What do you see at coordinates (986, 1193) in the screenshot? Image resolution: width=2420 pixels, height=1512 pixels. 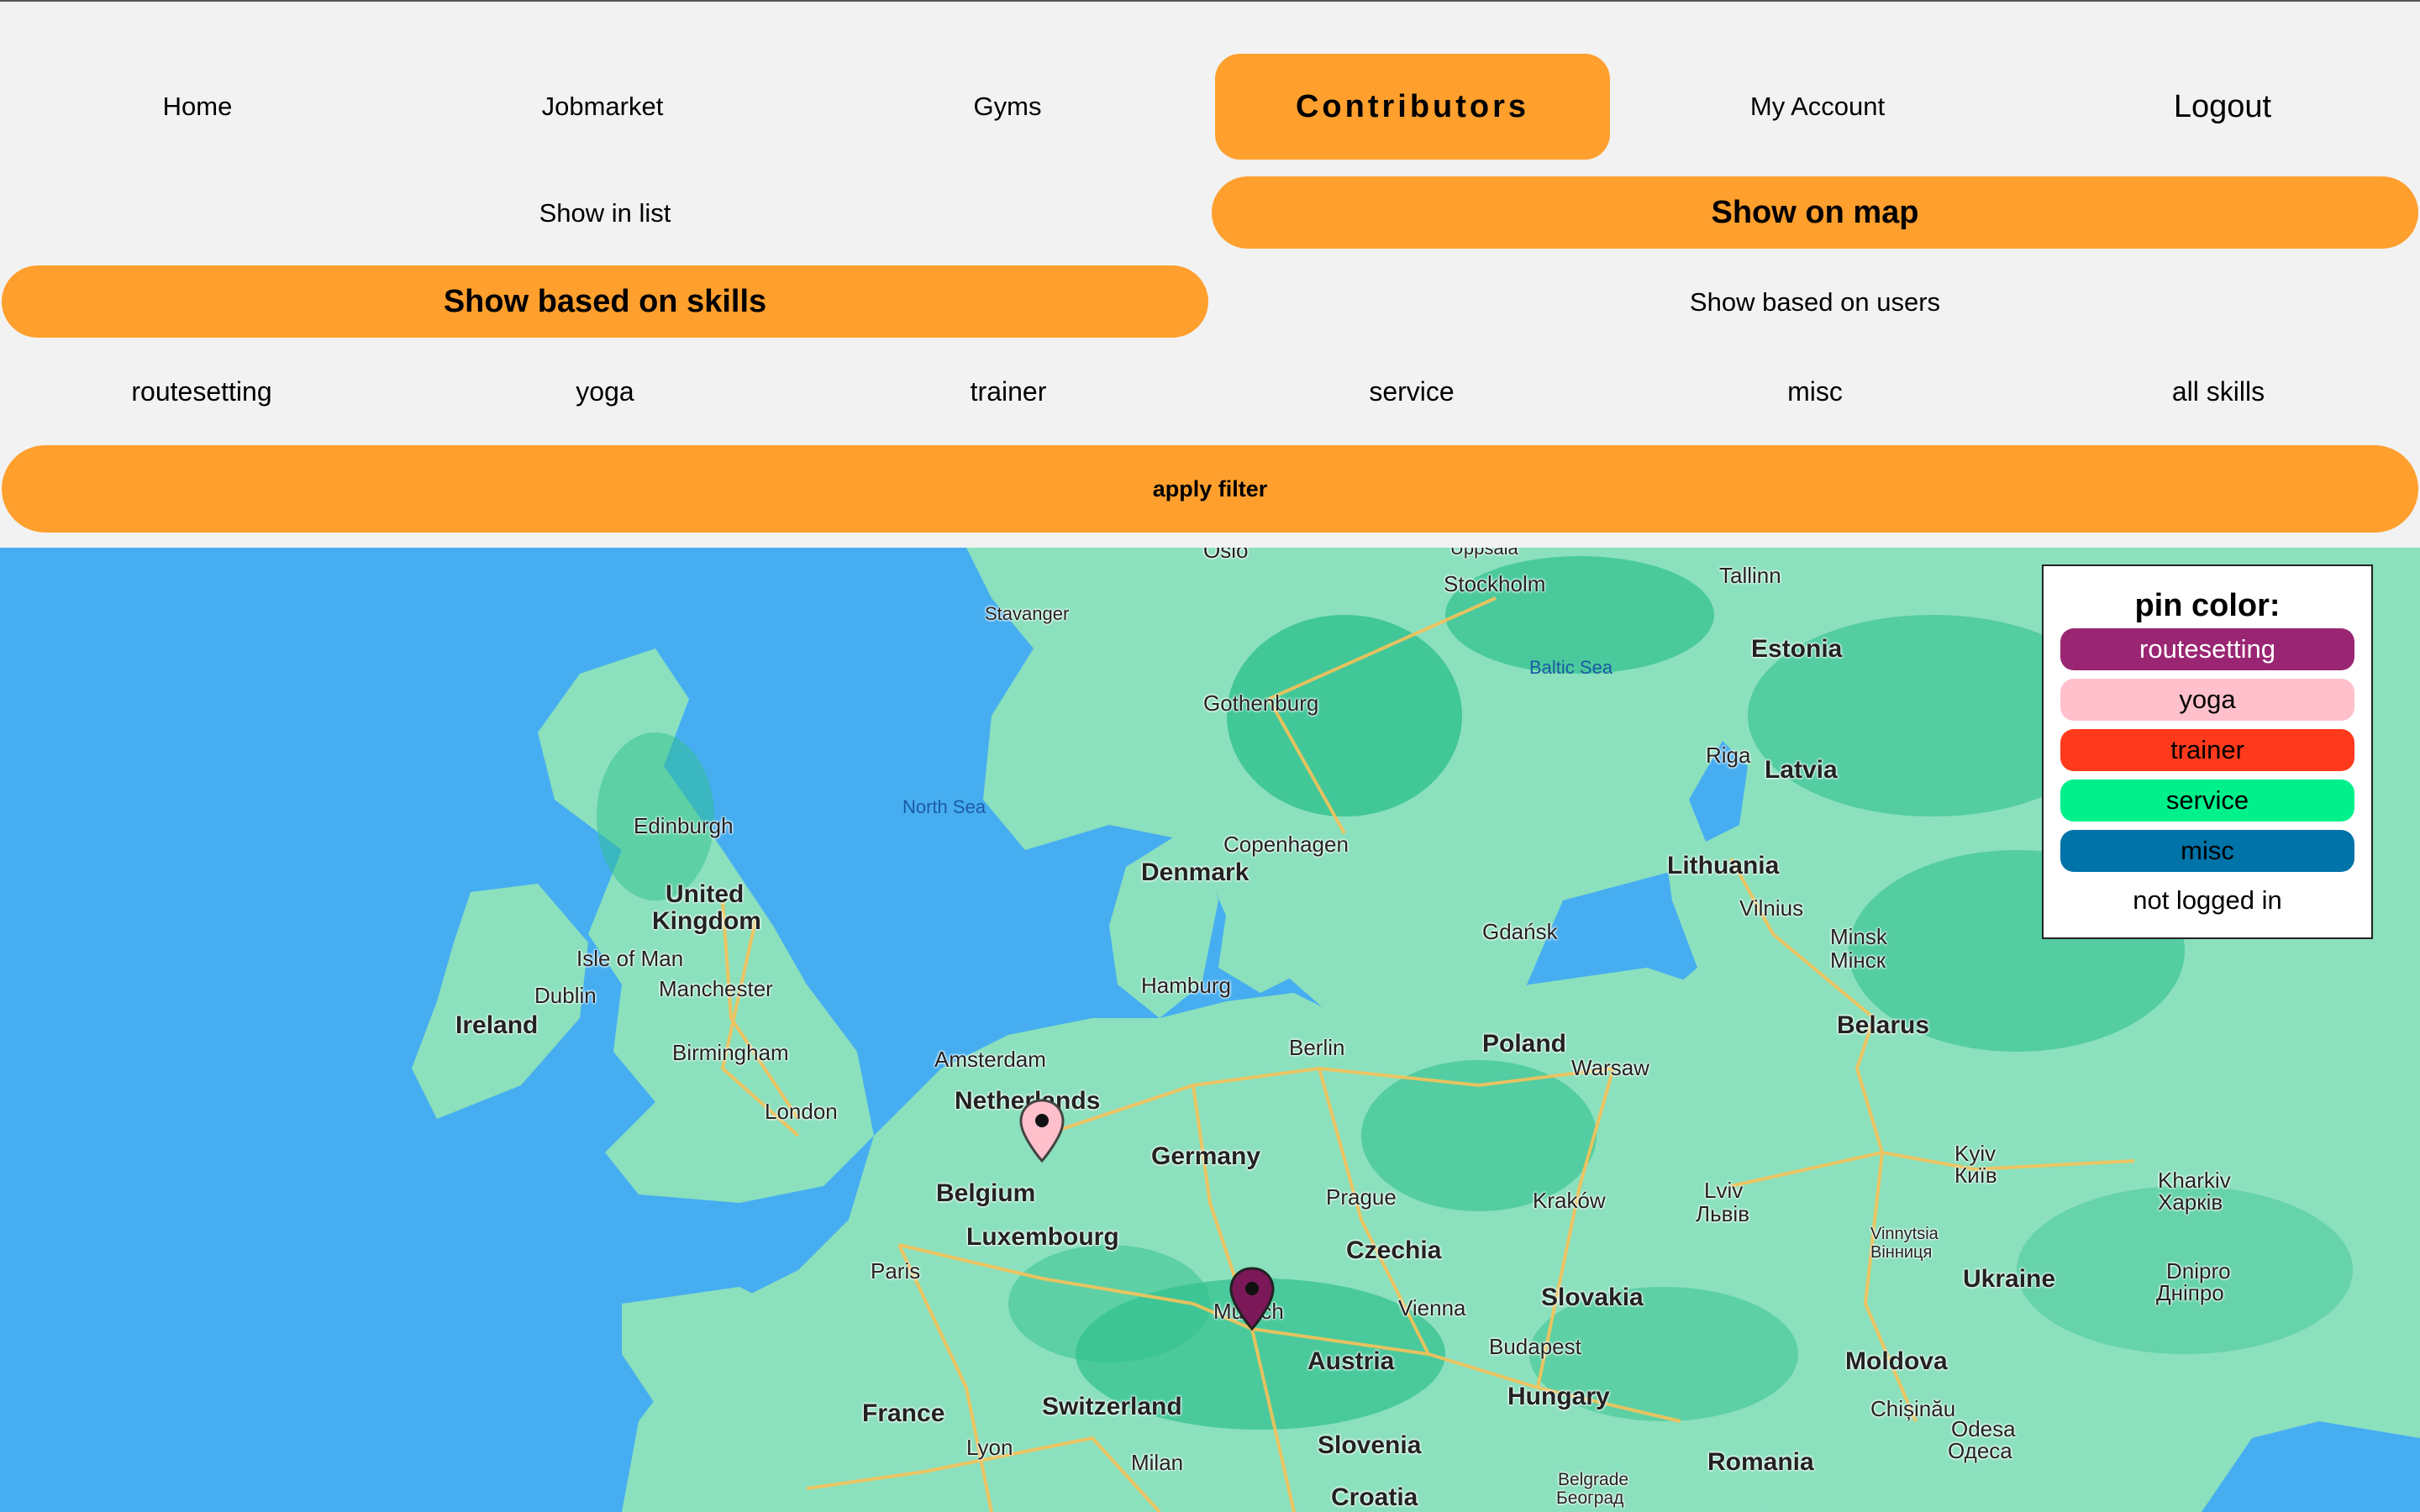 I see `map-label-belgium: Belgium` at bounding box center [986, 1193].